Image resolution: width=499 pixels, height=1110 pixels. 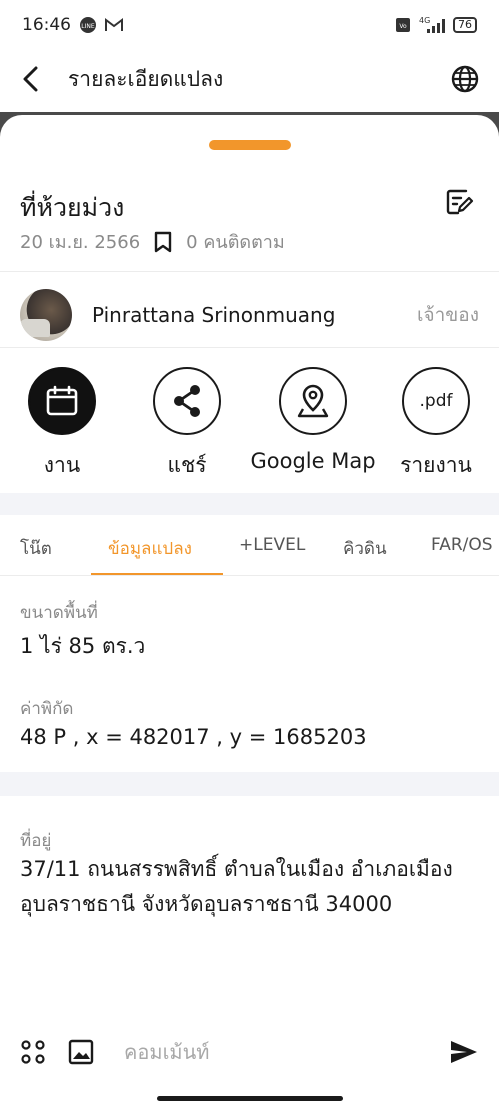 I want to click on pdf-icon: .pdf, so click(x=436, y=401).